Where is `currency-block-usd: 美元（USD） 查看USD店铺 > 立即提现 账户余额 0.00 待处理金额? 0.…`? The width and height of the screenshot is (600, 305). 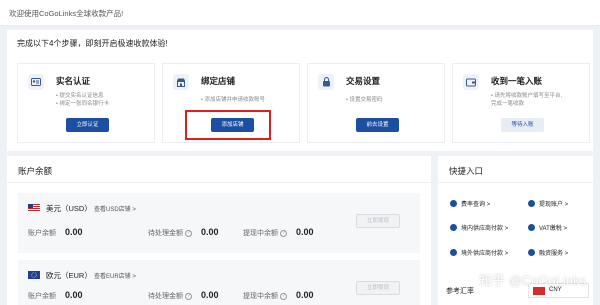
currency-block-usd: 美元（USD） 查看USD店铺 > 立即提现 账户余额 0.00 待处理金额? 0.… is located at coordinates (219, 223).